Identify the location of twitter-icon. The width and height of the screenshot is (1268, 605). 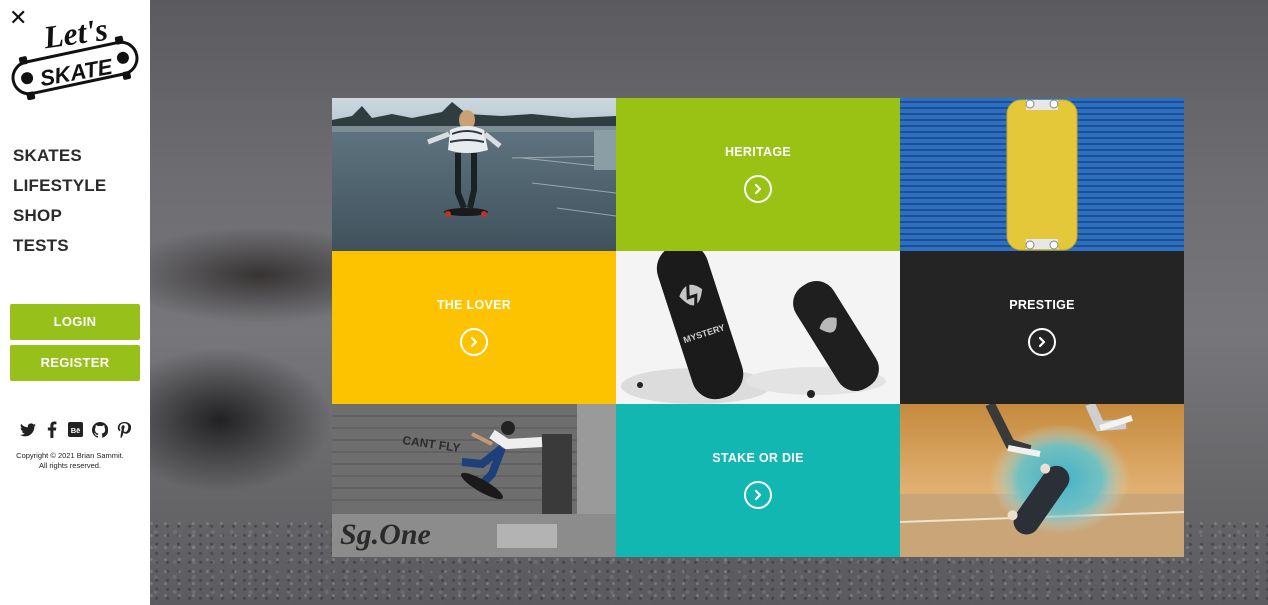
(27, 429).